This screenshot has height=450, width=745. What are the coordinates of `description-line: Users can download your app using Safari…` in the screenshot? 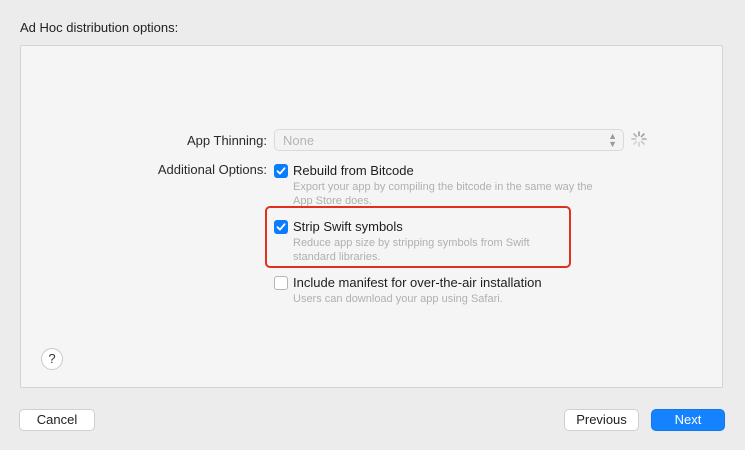 It's located at (398, 299).